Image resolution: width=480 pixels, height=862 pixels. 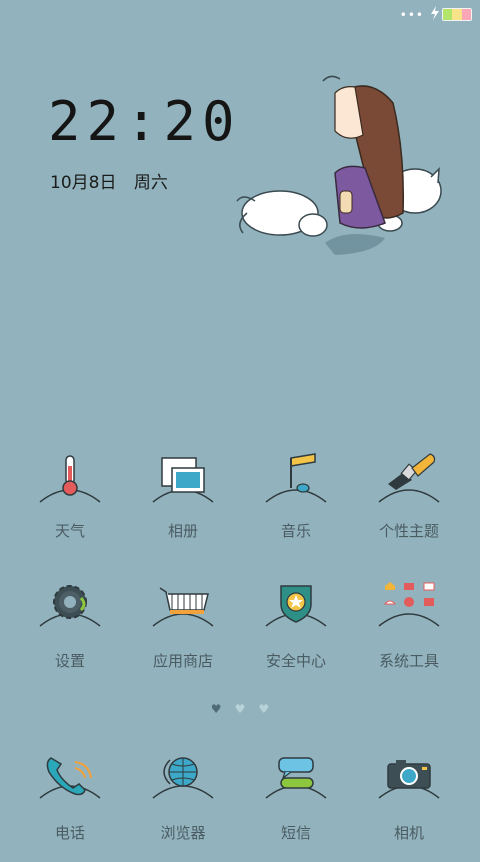 I want to click on app-store: 应用商店, so click(x=183, y=635).